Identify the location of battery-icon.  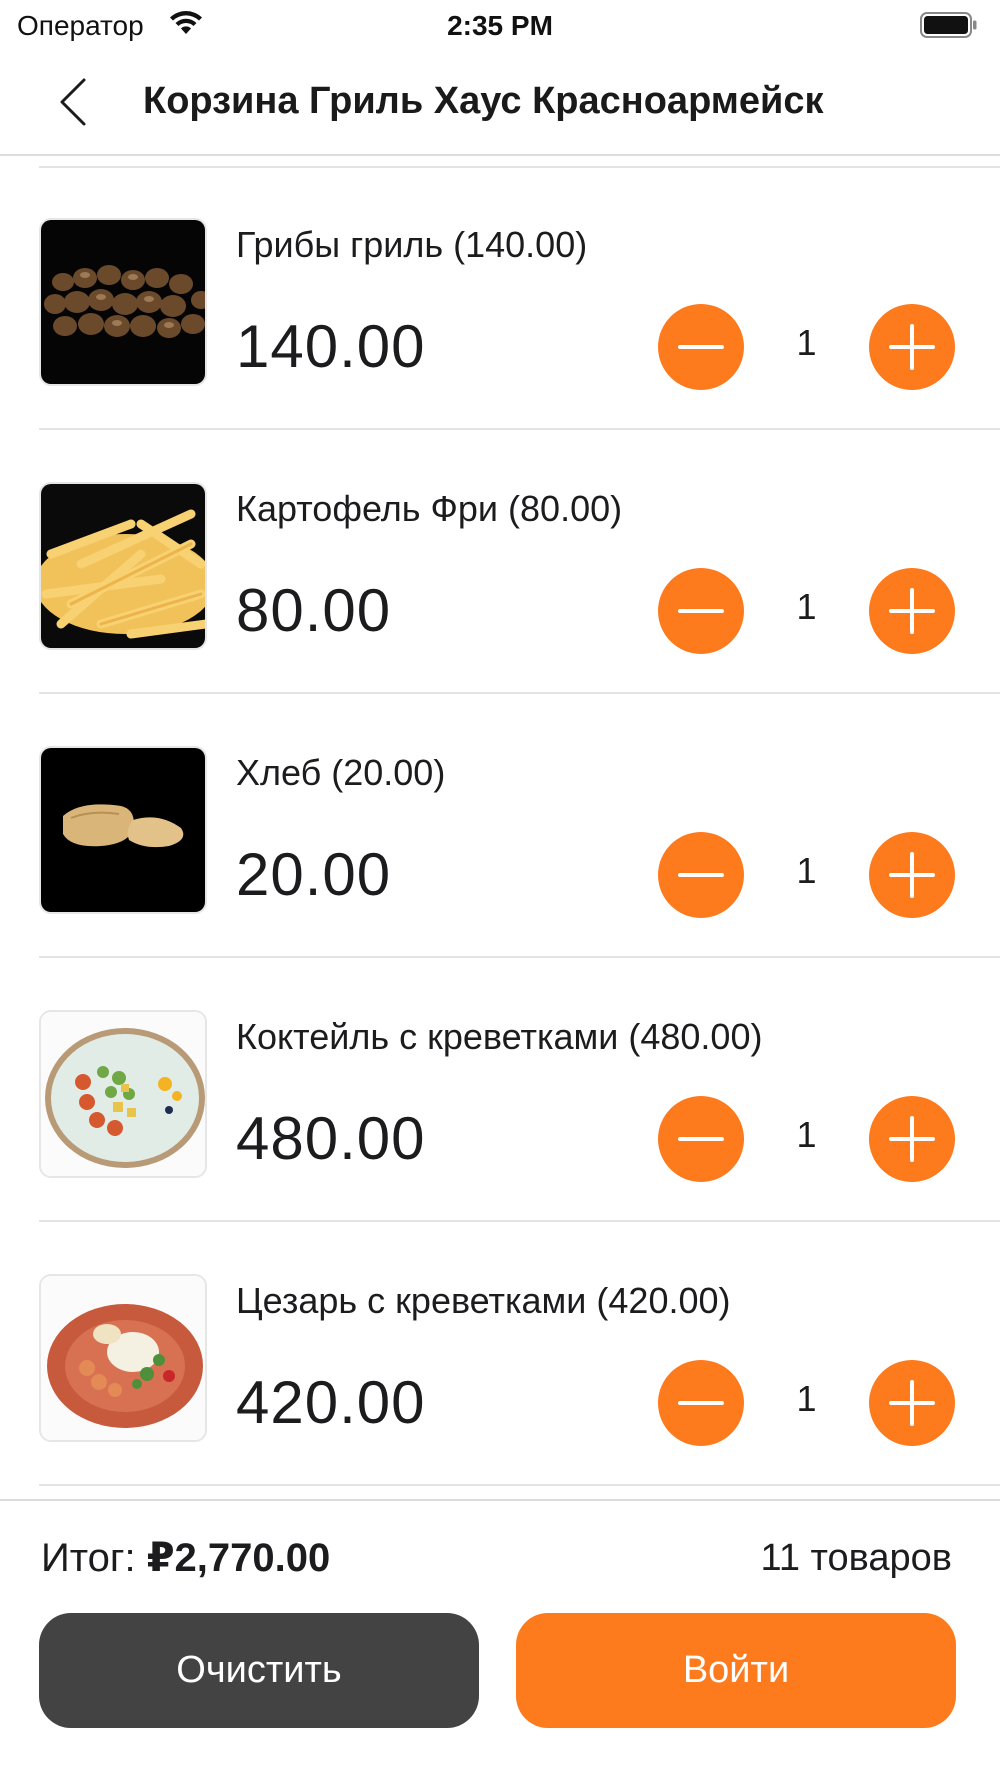
(949, 27).